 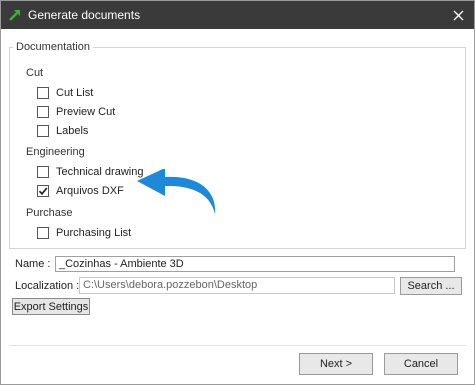 What do you see at coordinates (14, 15) in the screenshot?
I see `green-arrow-icon` at bounding box center [14, 15].